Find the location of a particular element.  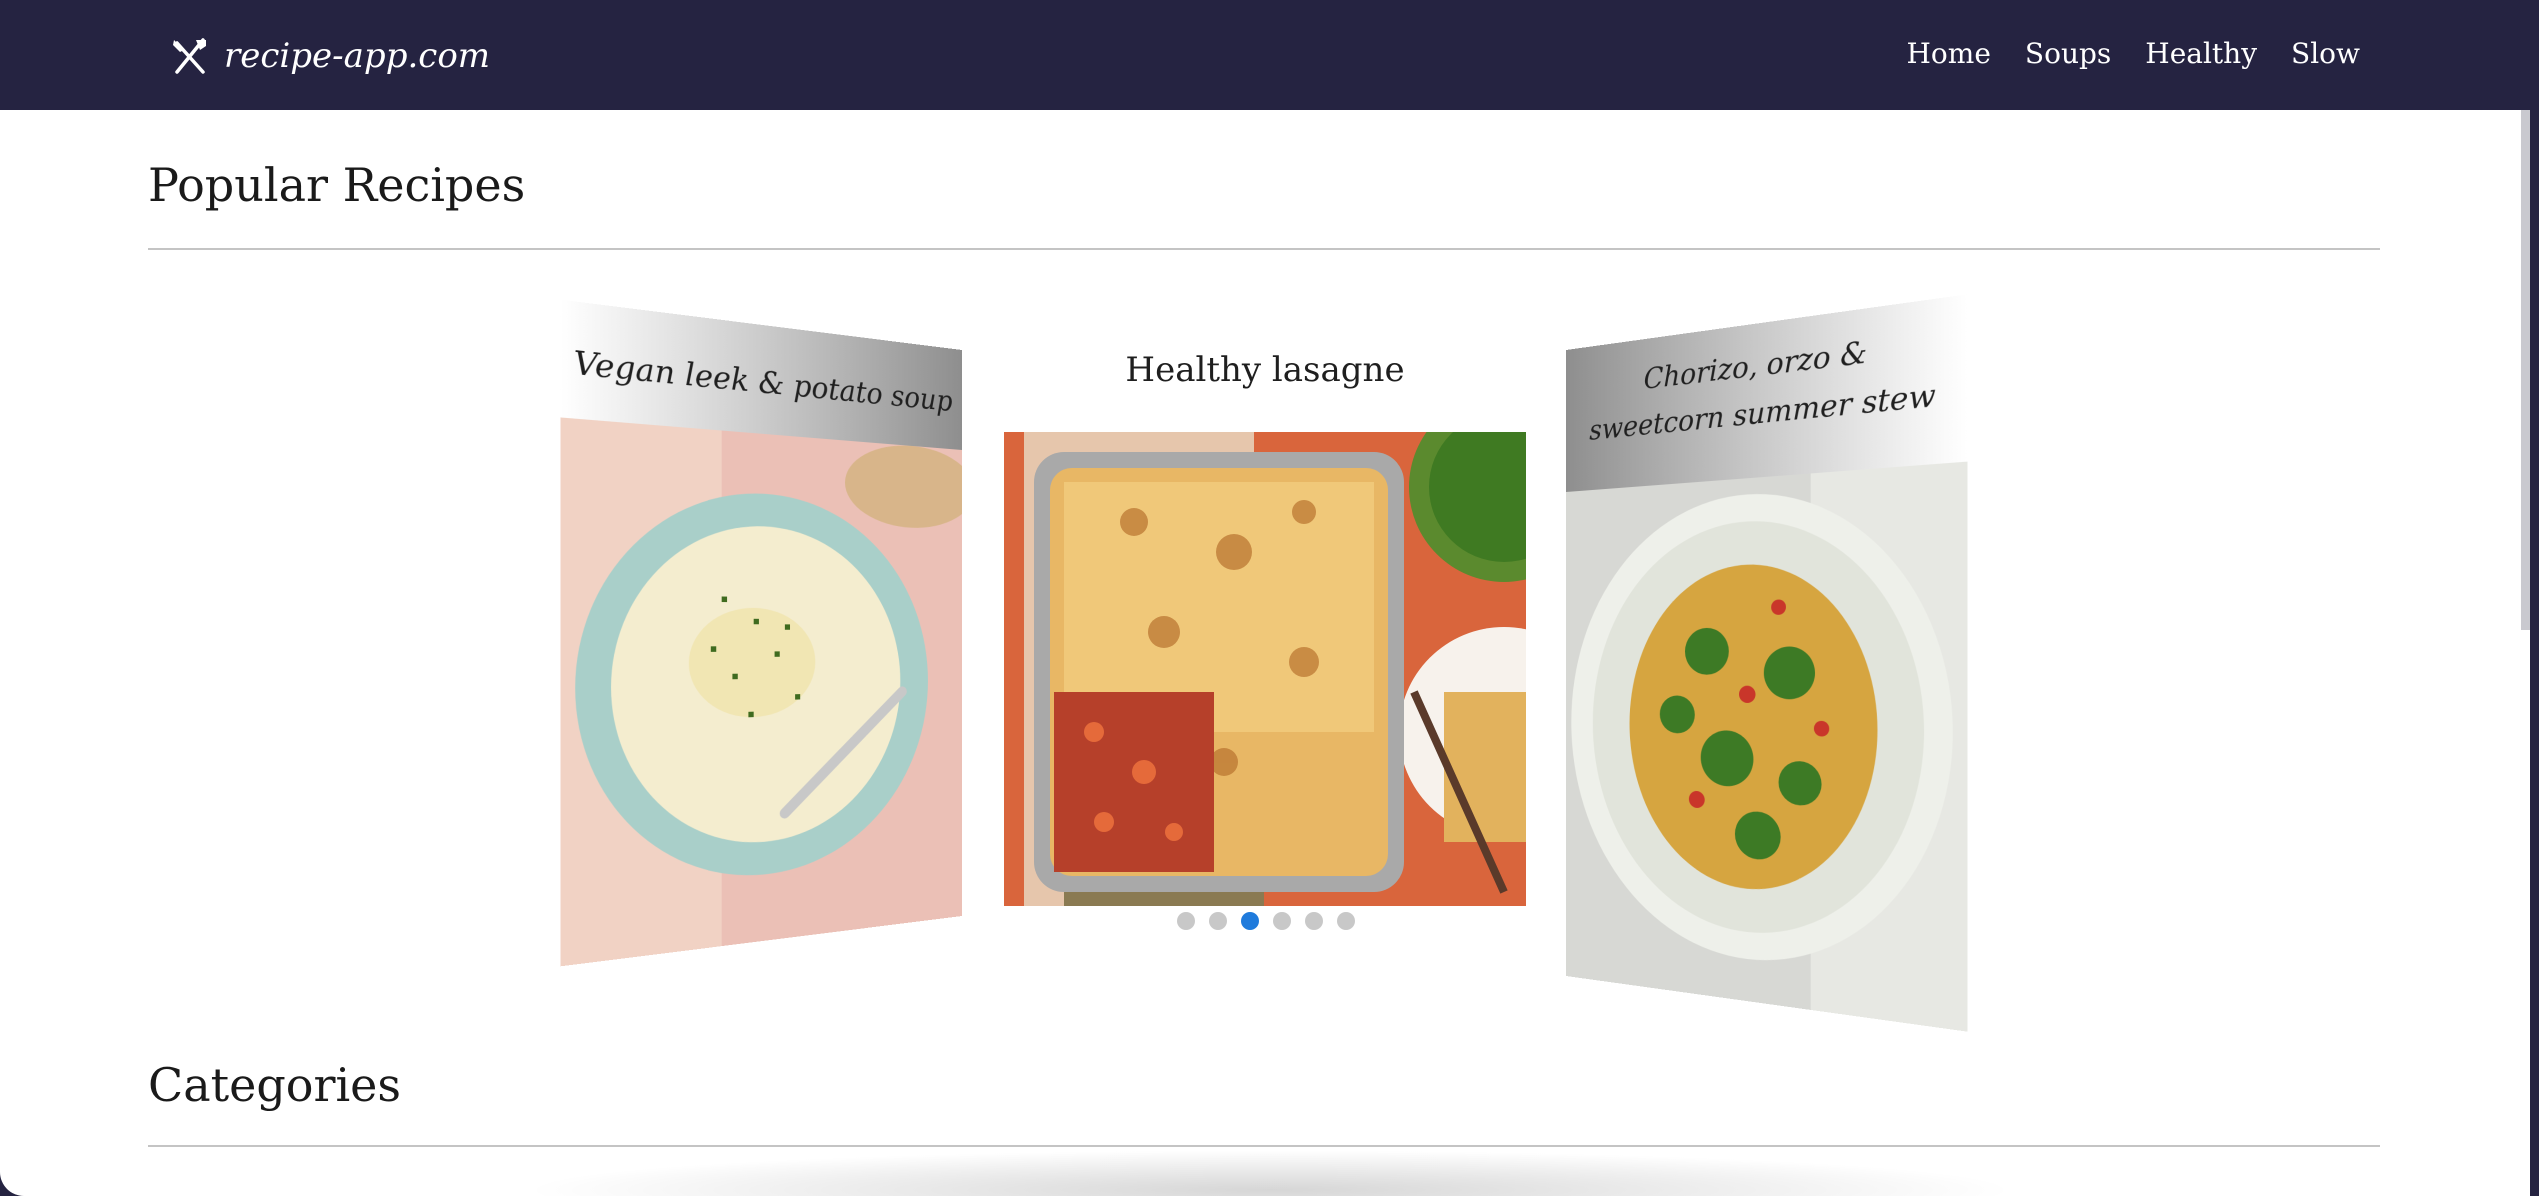

leek-potato-soup-image is located at coordinates (761, 692).